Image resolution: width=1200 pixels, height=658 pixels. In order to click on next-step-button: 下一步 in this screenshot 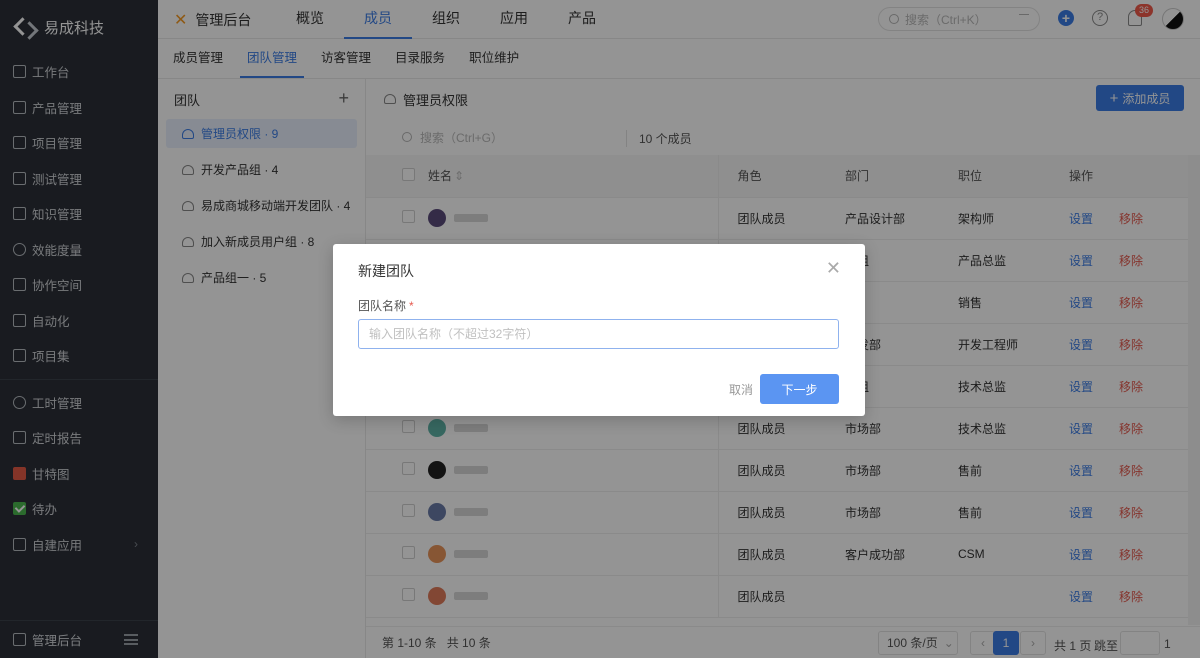, I will do `click(799, 389)`.